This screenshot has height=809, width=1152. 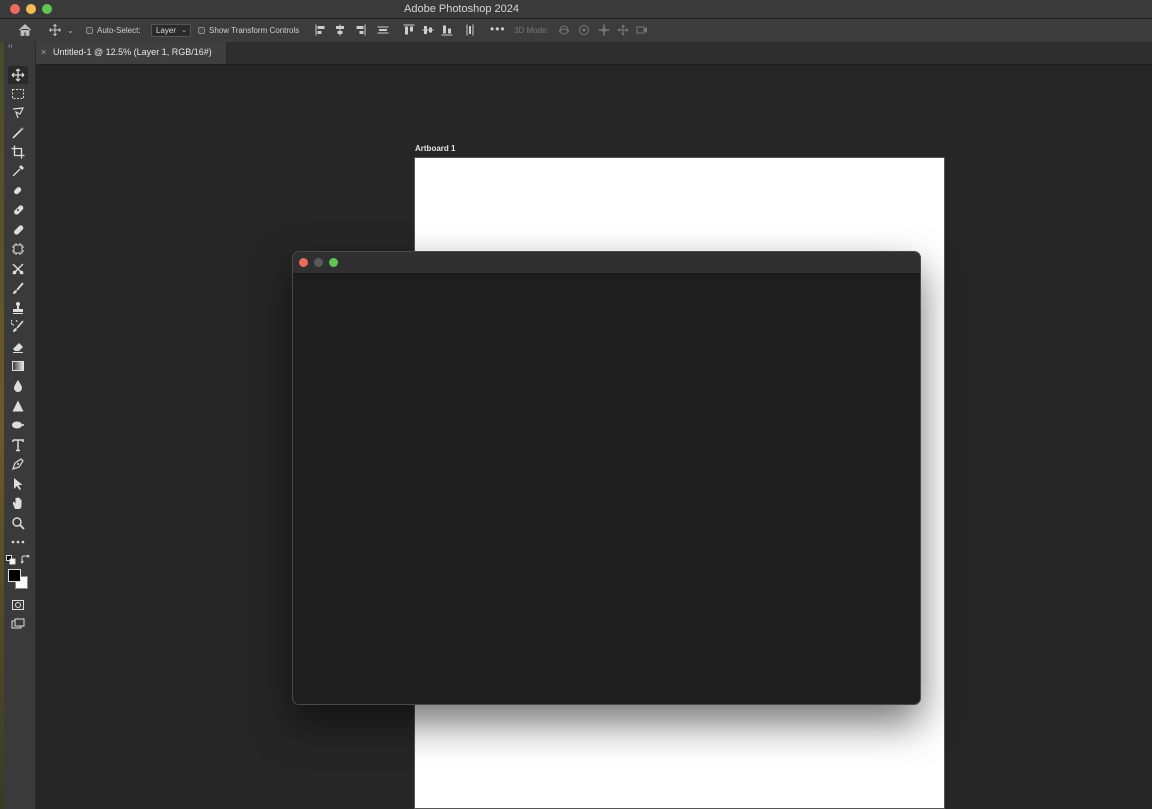 I want to click on cross-arrows-icon, so click(x=18, y=269).